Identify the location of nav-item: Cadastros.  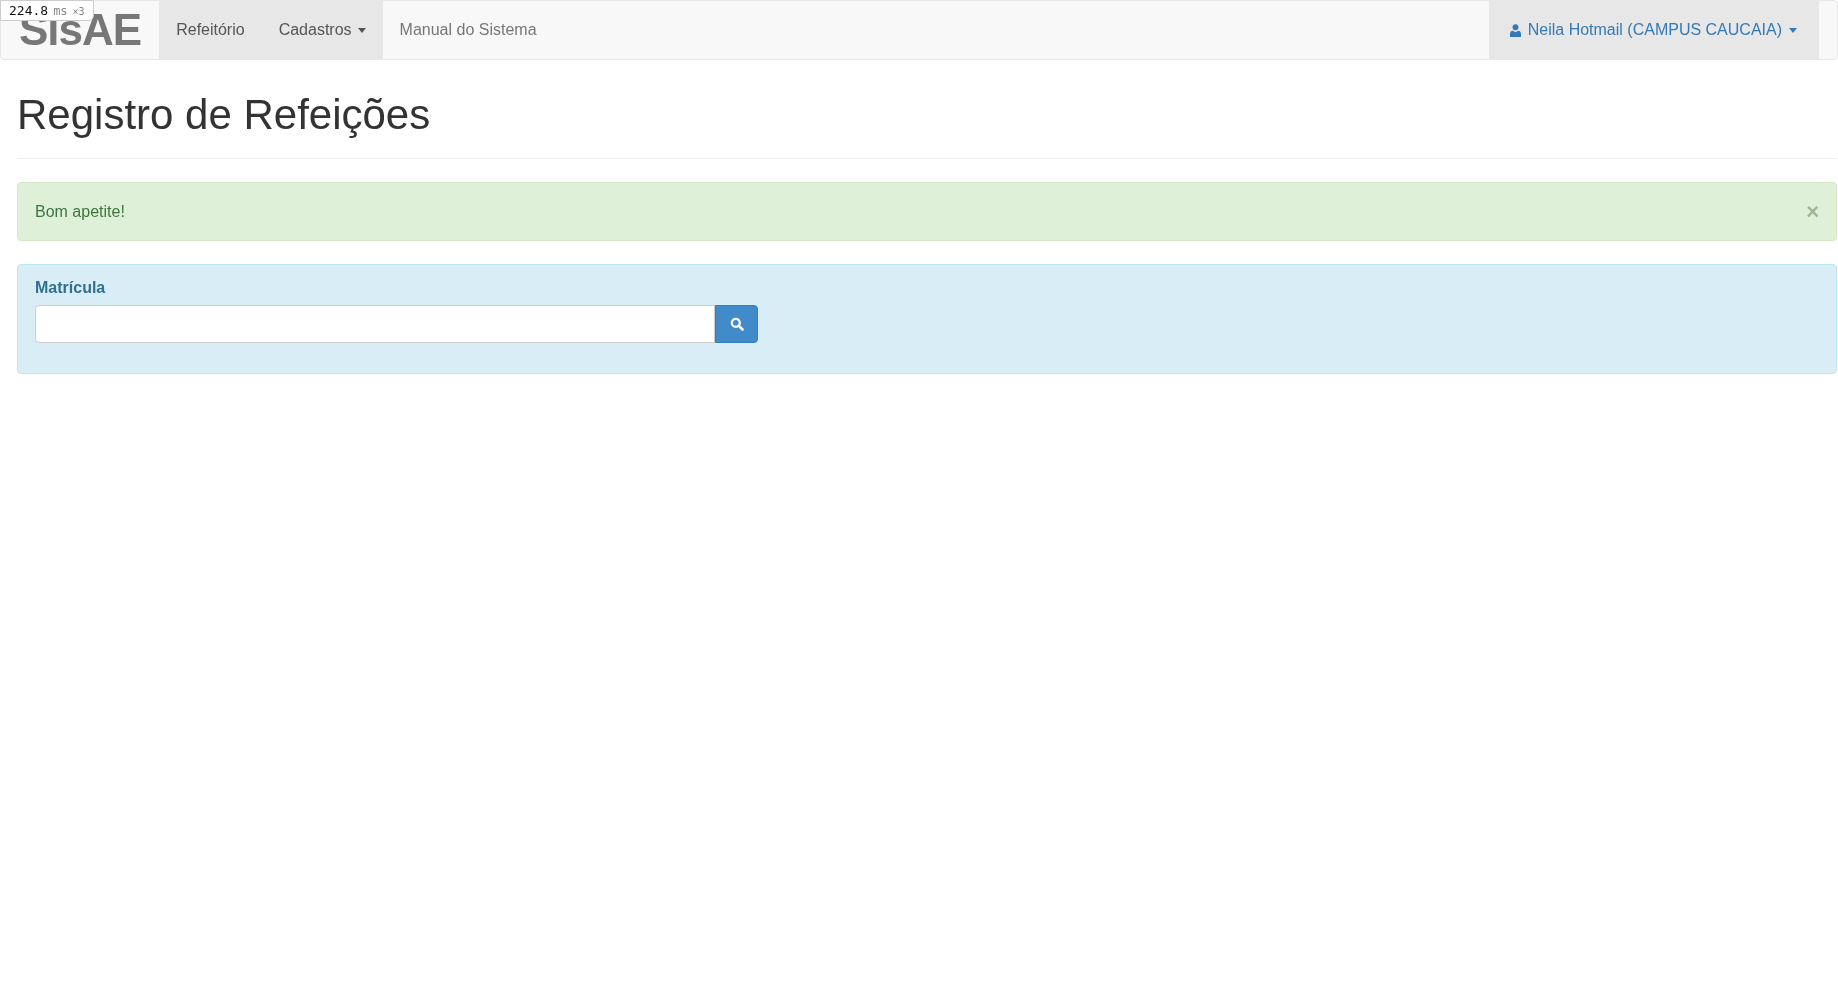
(322, 30).